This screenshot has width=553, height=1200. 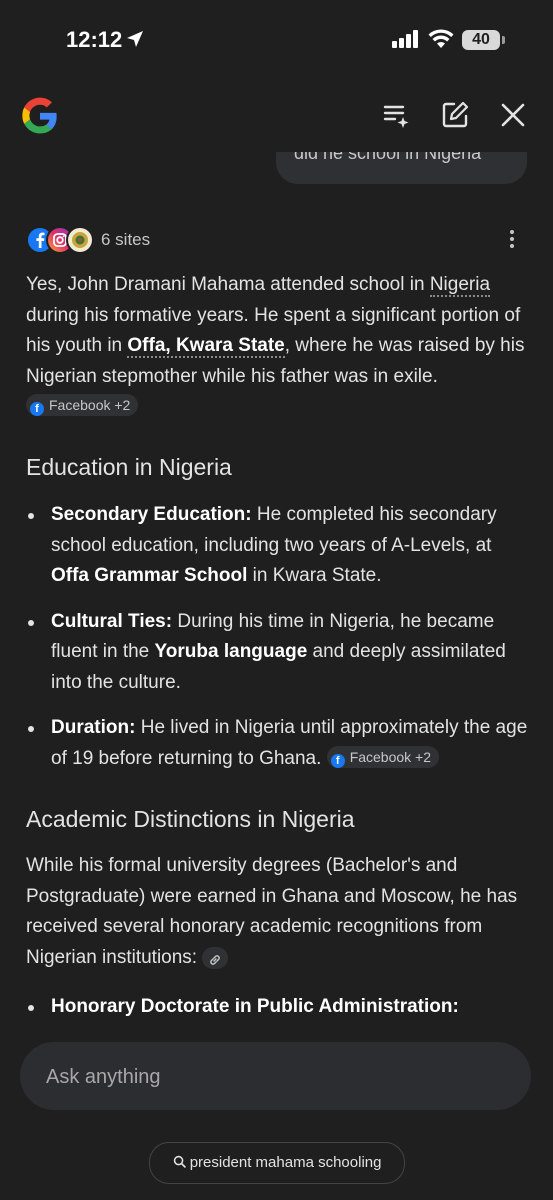 What do you see at coordinates (190, 819) in the screenshot?
I see `section-heading-academic: Academic Distinctions in Nigeria` at bounding box center [190, 819].